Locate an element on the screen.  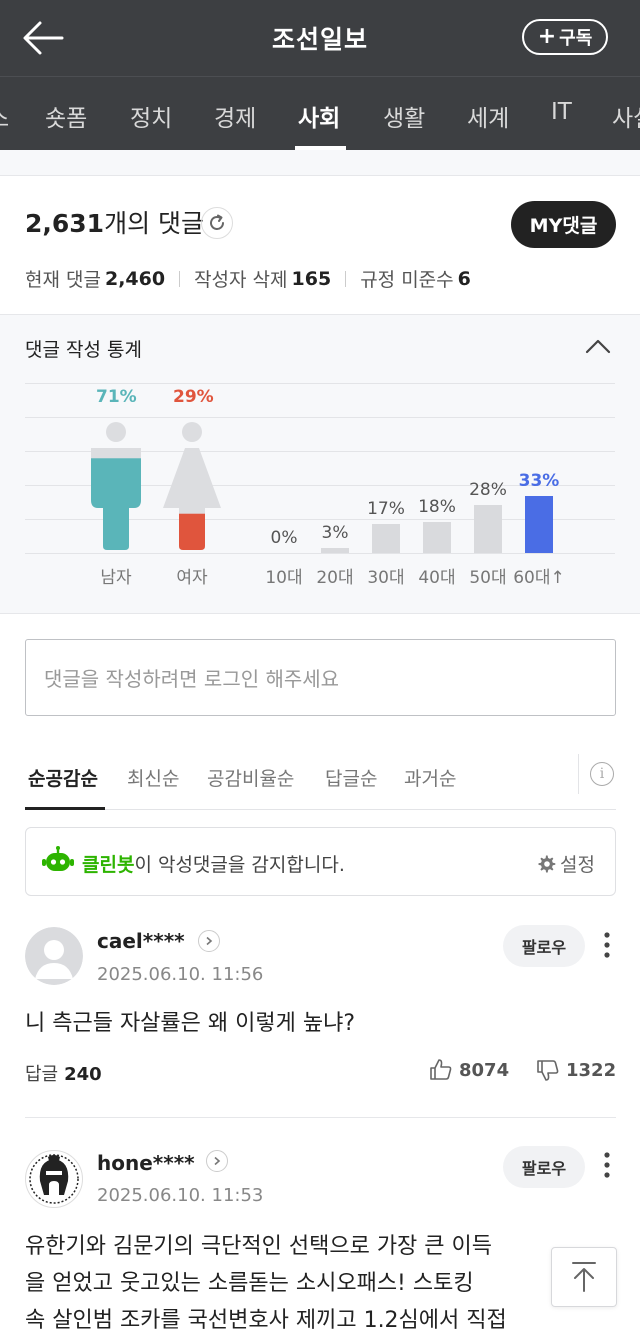
comment-count: 2,631개의 댓글 is located at coordinates (114, 222).